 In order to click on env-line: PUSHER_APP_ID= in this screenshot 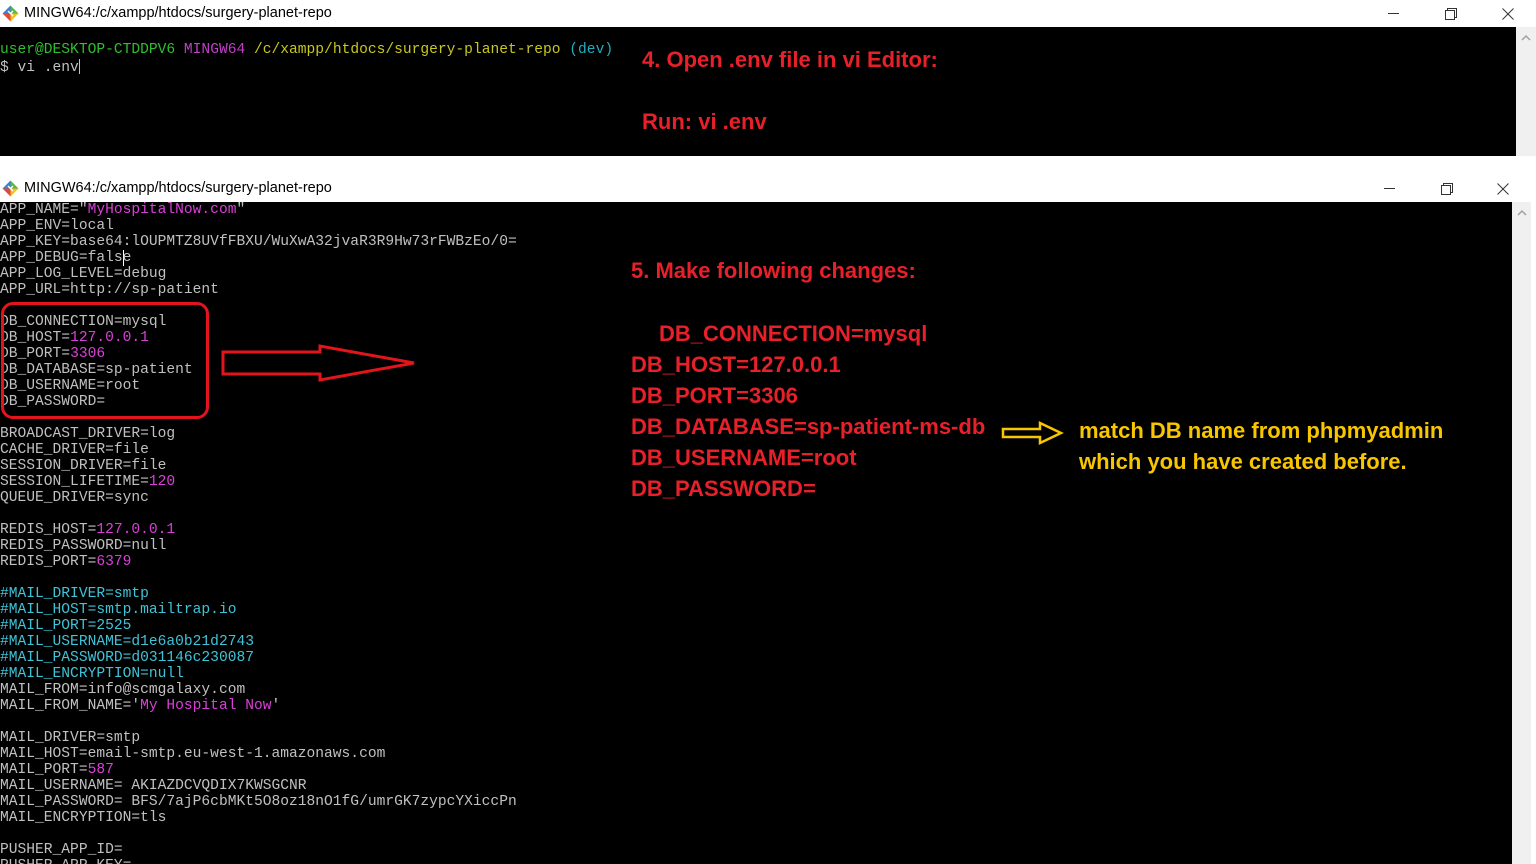, I will do `click(61, 850)`.